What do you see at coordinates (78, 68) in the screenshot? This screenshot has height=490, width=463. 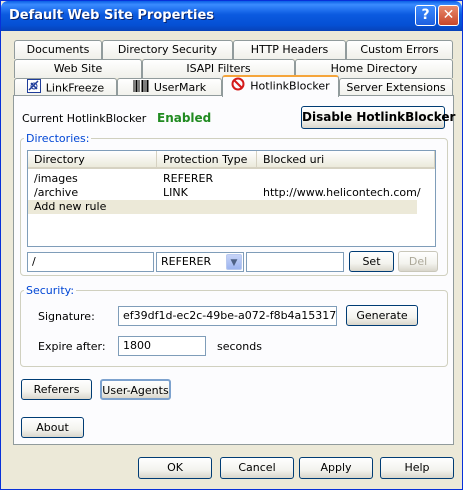 I see `tab-web-site: Web Site` at bounding box center [78, 68].